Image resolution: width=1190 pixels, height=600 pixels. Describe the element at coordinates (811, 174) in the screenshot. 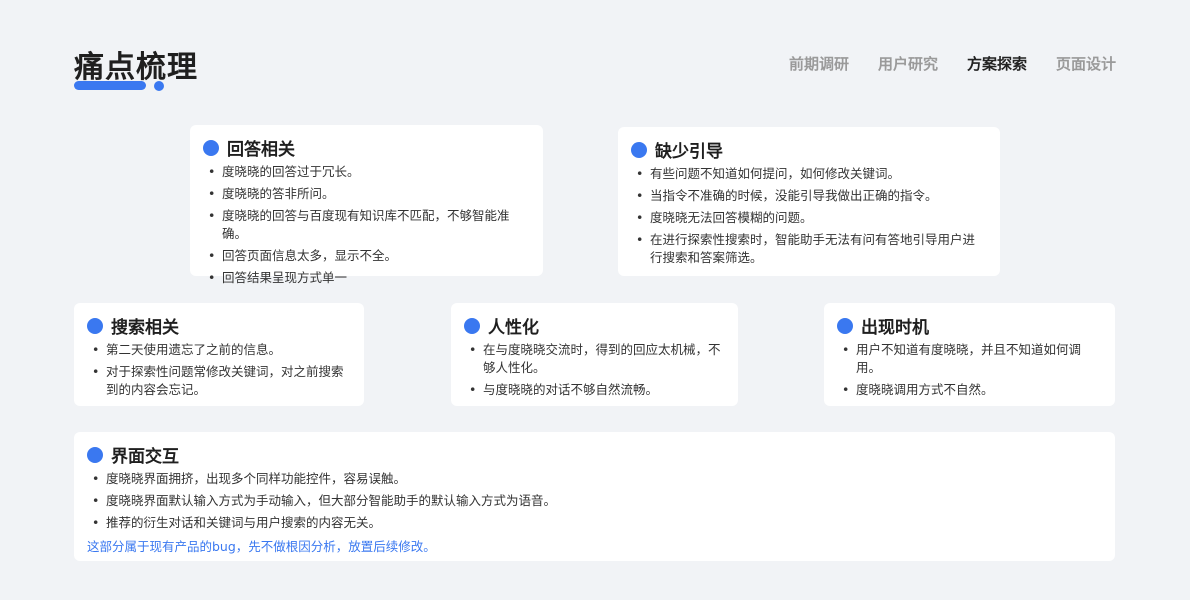

I see `list-item: 有些问题不知道如何提问，如何修改关键词。` at that location.